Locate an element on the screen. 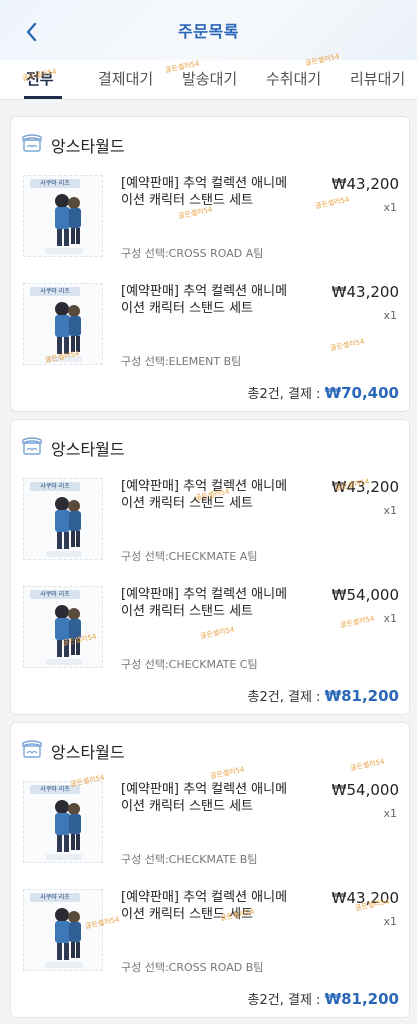 The width and height of the screenshot is (417, 1024). app-header: 주문목록 is located at coordinates (208, 30).